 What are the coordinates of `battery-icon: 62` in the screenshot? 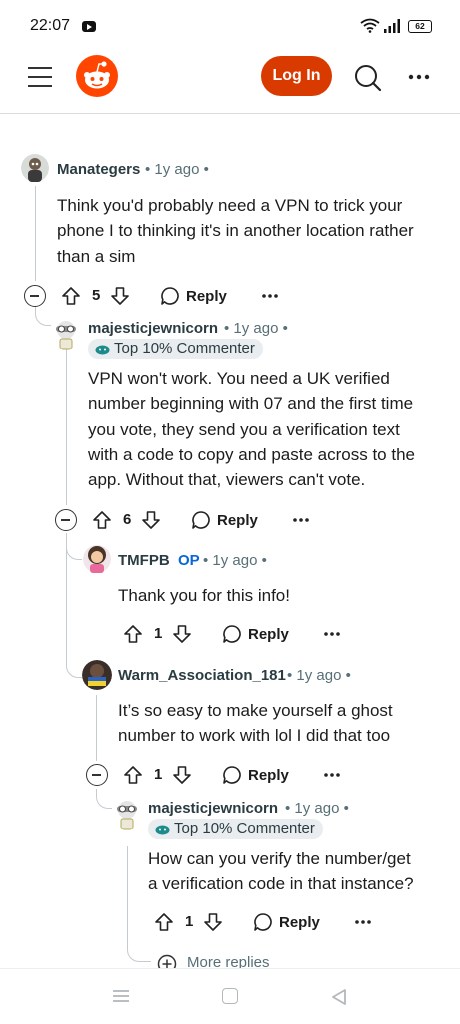 It's located at (420, 26).